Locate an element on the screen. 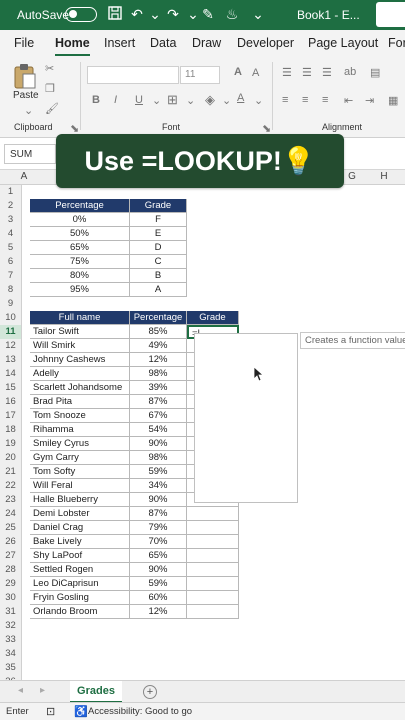 The image size is (405, 720). lookup-percentage-cell: 95% is located at coordinates (80, 290).